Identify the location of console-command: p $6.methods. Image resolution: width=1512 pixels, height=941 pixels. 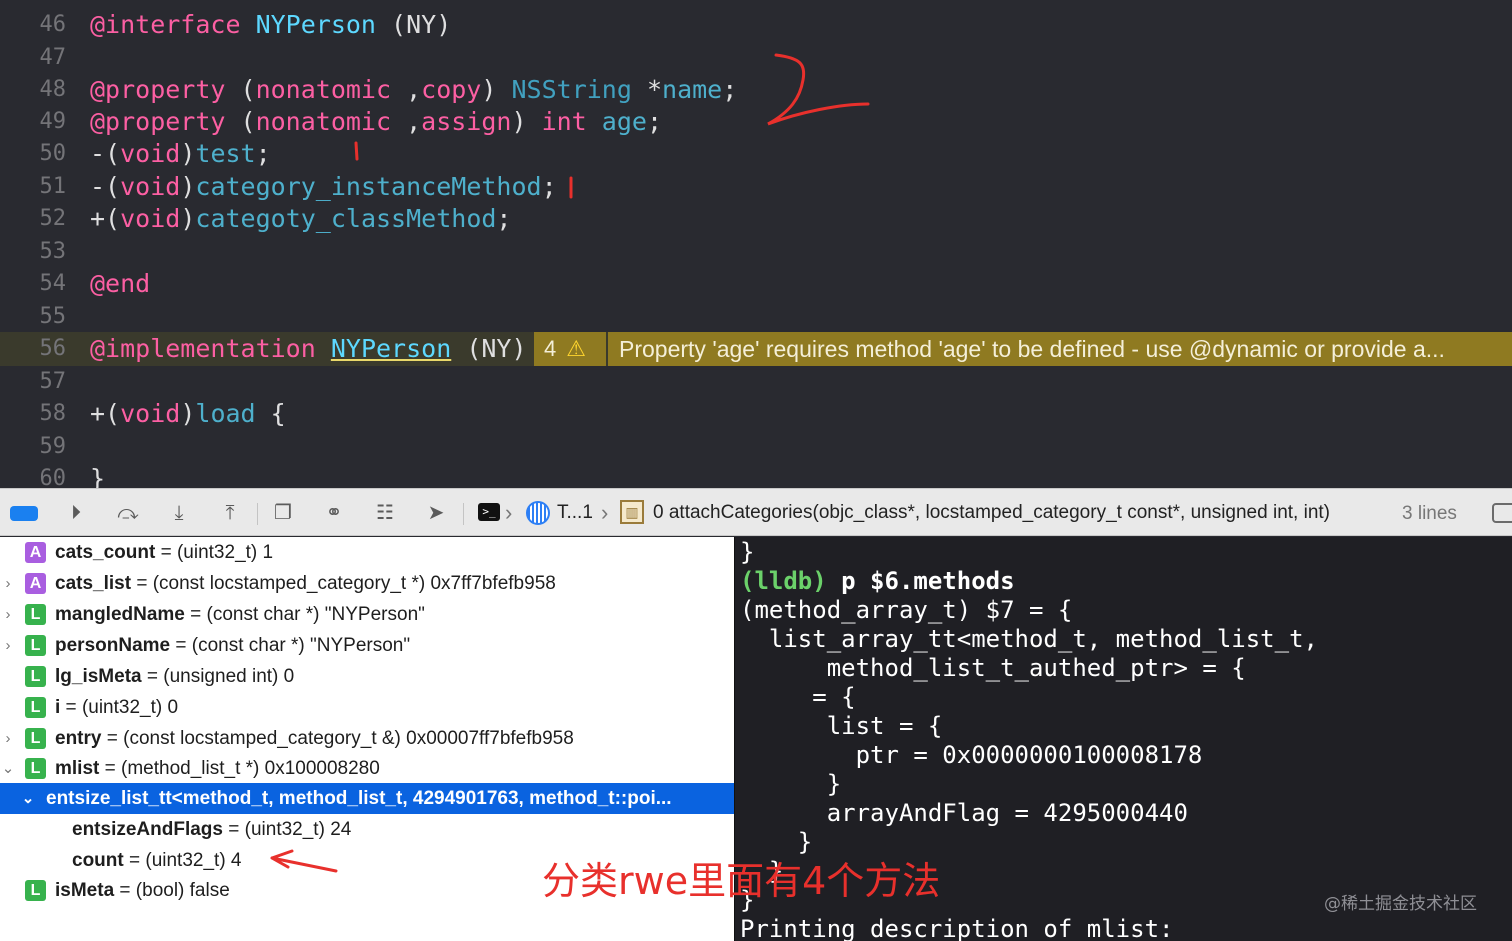
(920, 581).